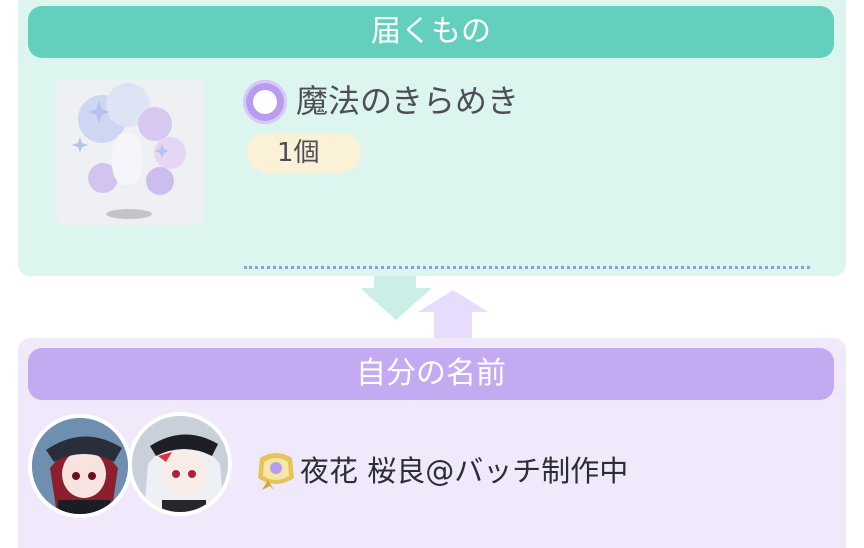 The image size is (864, 548). Describe the element at coordinates (180, 464) in the screenshot. I see `avatar-white-hair` at that location.